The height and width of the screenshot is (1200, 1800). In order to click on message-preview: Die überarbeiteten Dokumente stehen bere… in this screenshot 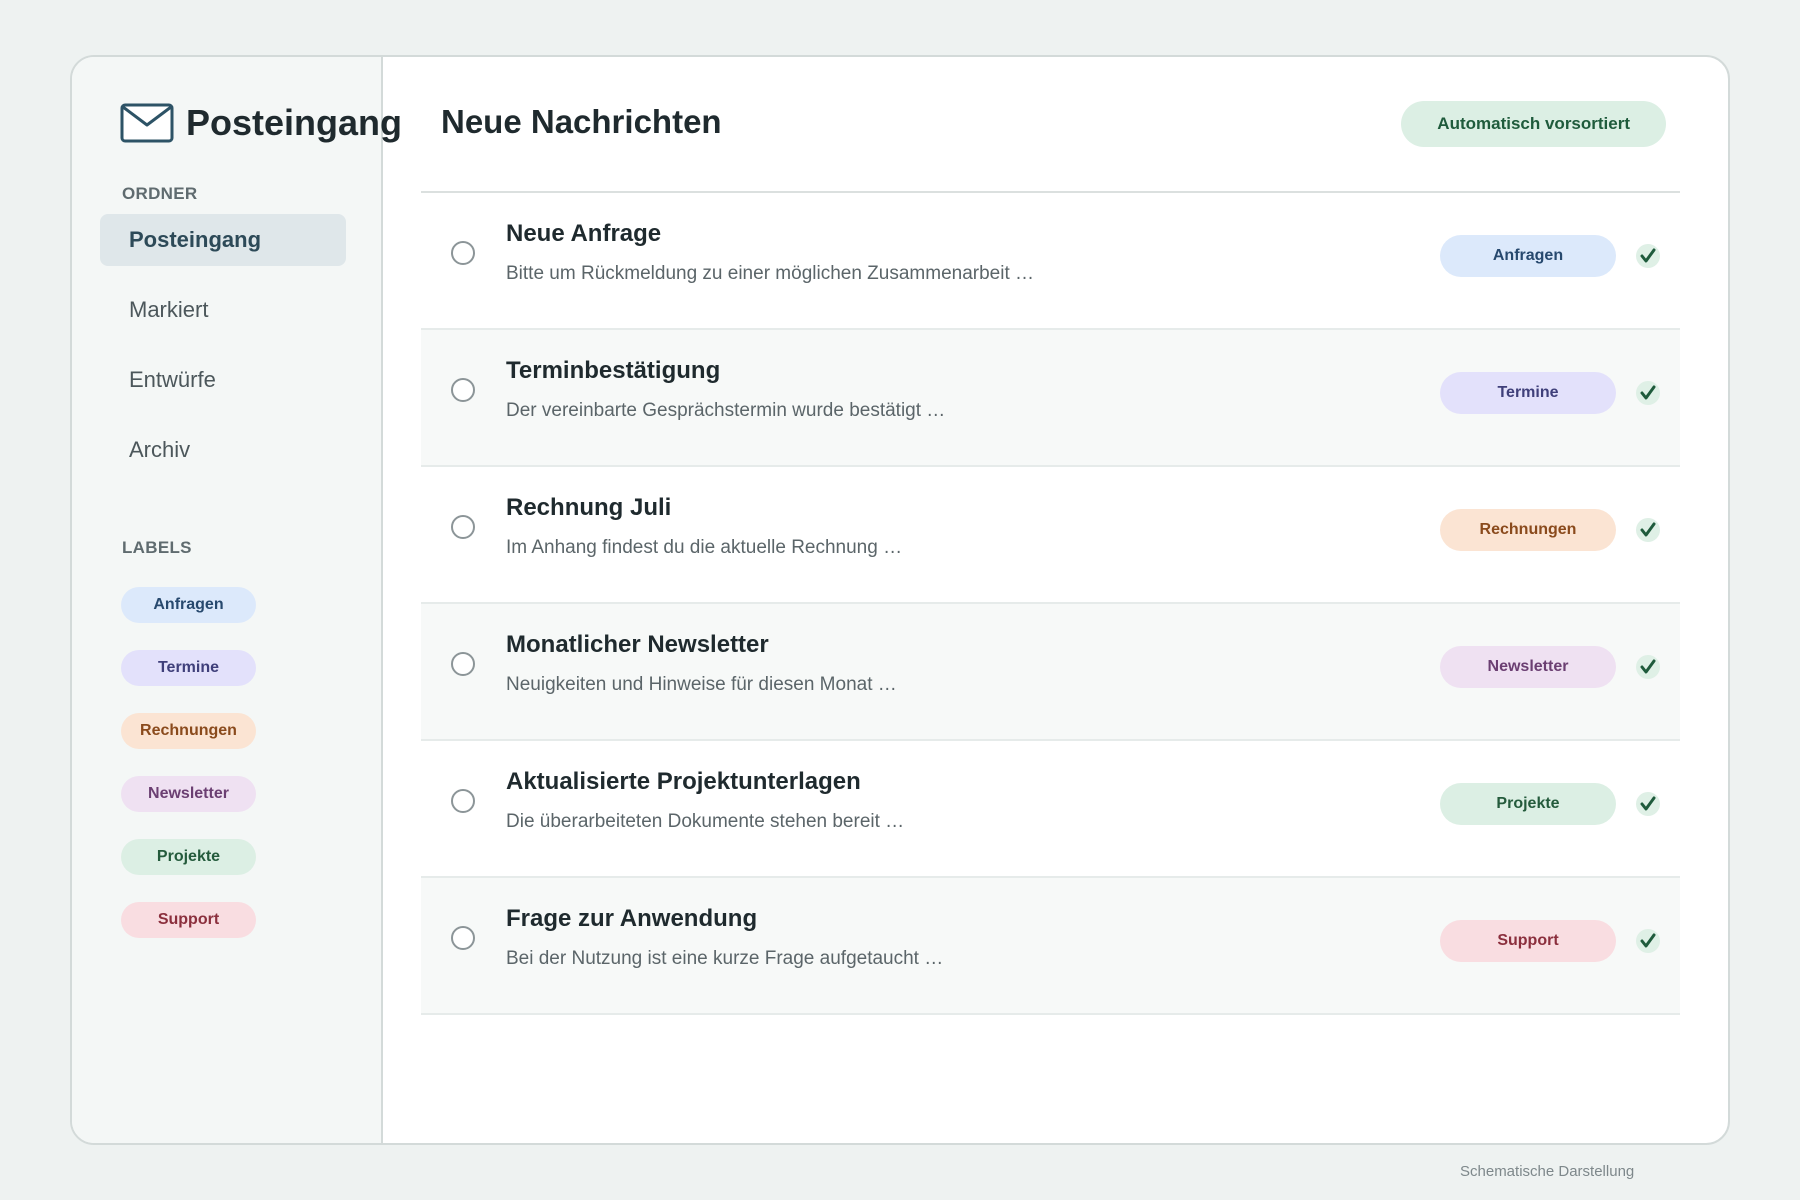, I will do `click(705, 821)`.